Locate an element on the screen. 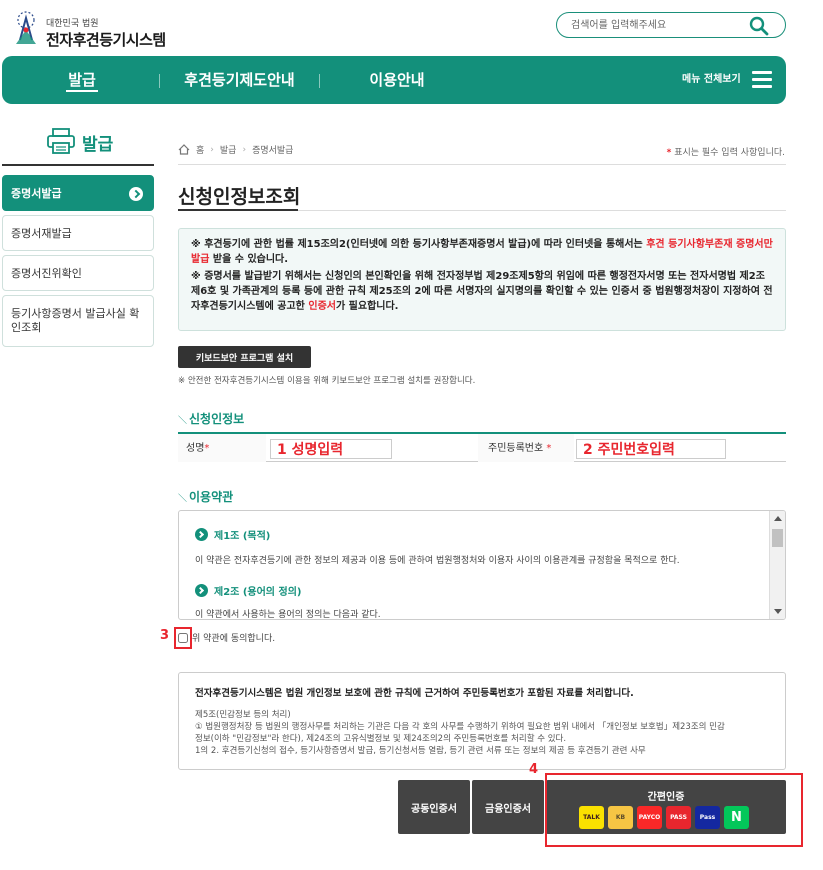 Image resolution: width=823 pixels, height=870 pixels. section-title-applicant: 신청인정보 is located at coordinates (211, 418).